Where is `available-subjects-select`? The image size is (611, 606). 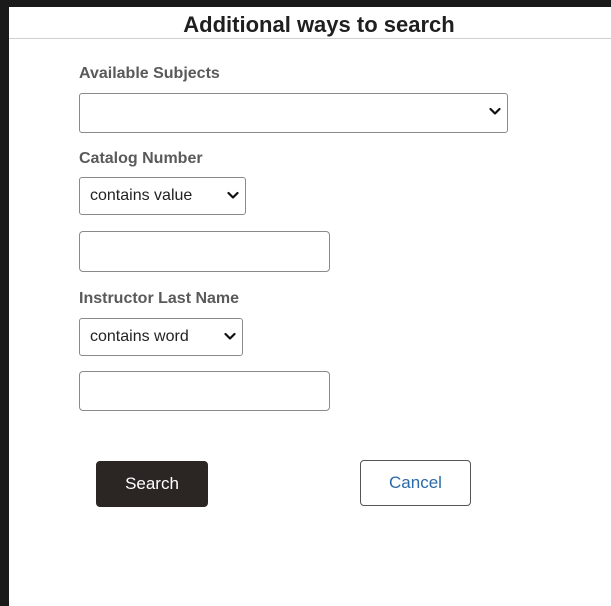 available-subjects-select is located at coordinates (293, 113).